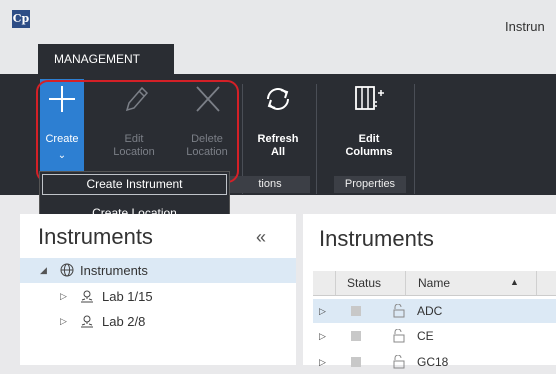 This screenshot has width=556, height=374. I want to click on column-header-name: Name, so click(434, 283).